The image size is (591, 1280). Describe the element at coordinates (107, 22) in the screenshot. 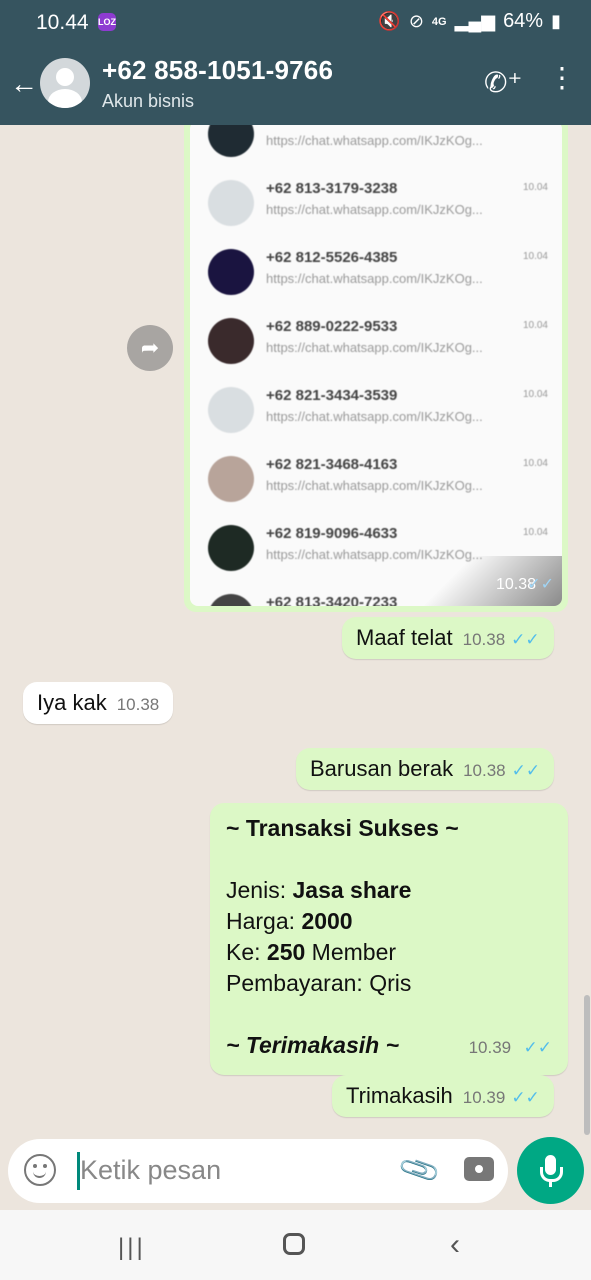

I see `app-notification-icon: LOZ` at that location.